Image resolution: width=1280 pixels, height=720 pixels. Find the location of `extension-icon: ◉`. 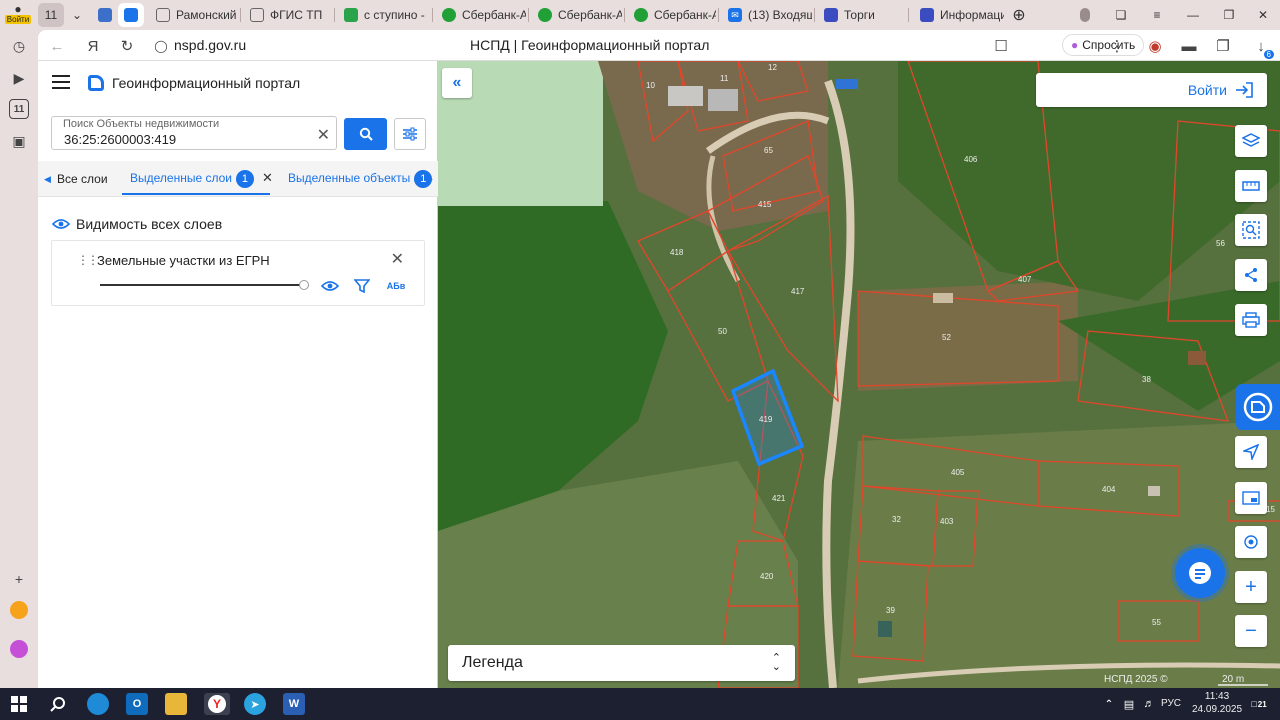

extension-icon: ◉ is located at coordinates (1155, 46).